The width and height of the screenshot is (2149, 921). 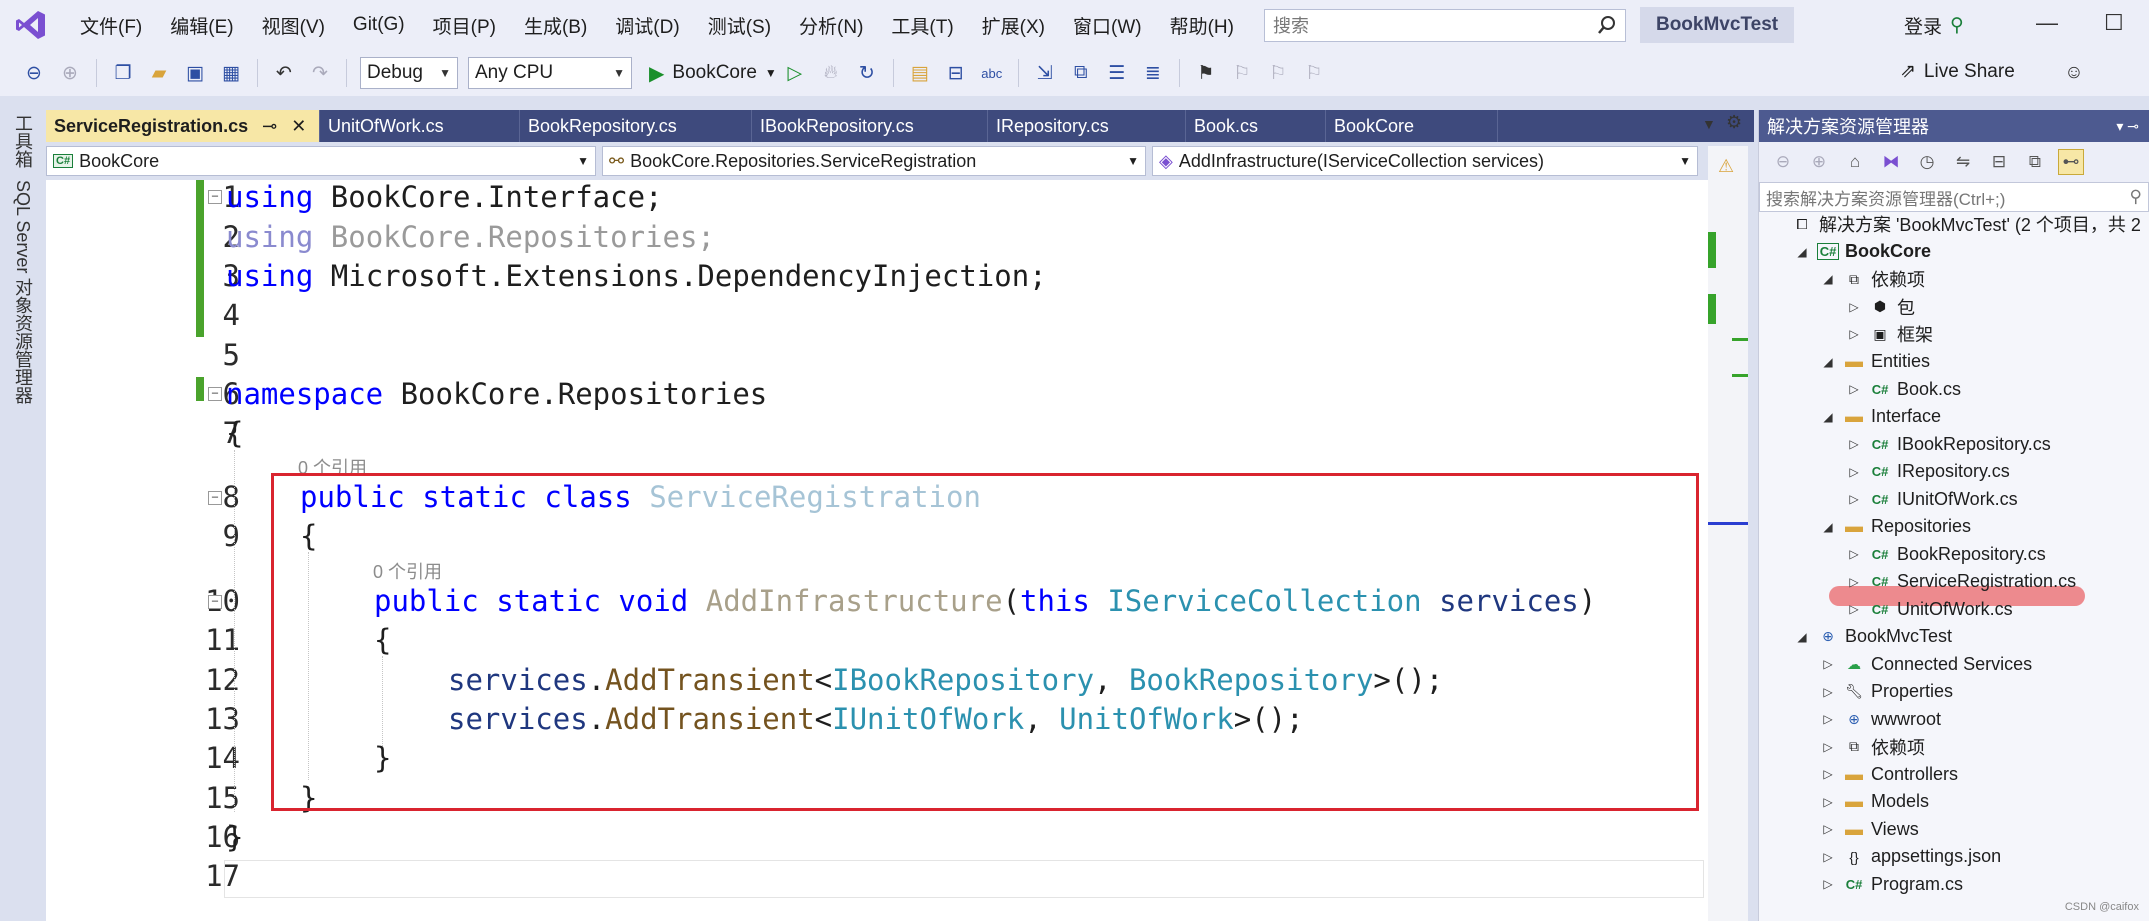 I want to click on settings-gear-icon: ⚙, so click(x=1734, y=122).